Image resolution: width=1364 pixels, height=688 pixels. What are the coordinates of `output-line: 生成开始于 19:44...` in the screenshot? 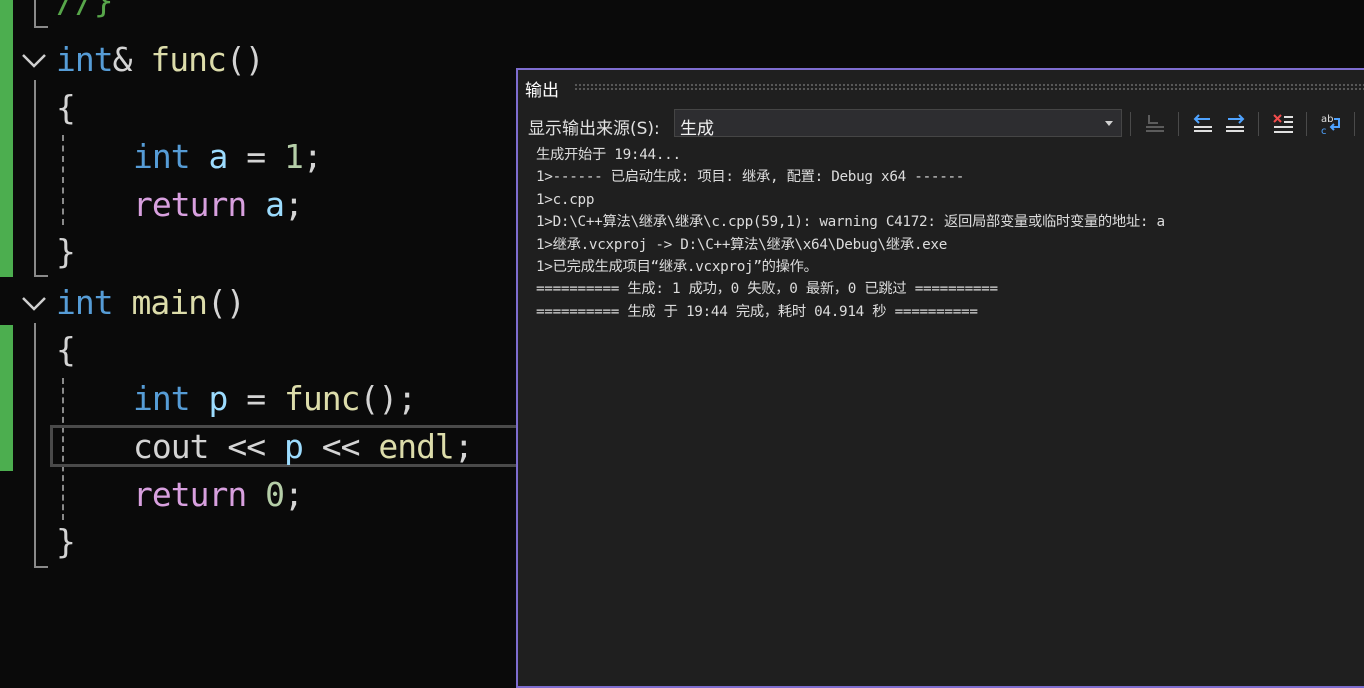 It's located at (608, 155).